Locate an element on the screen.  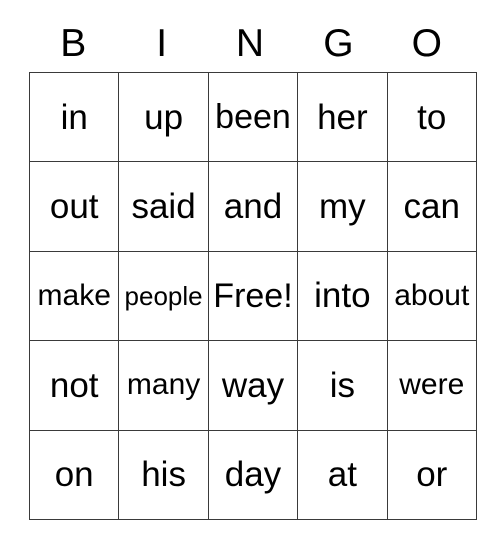
bingo-cell-label: into is located at coordinates (342, 296).